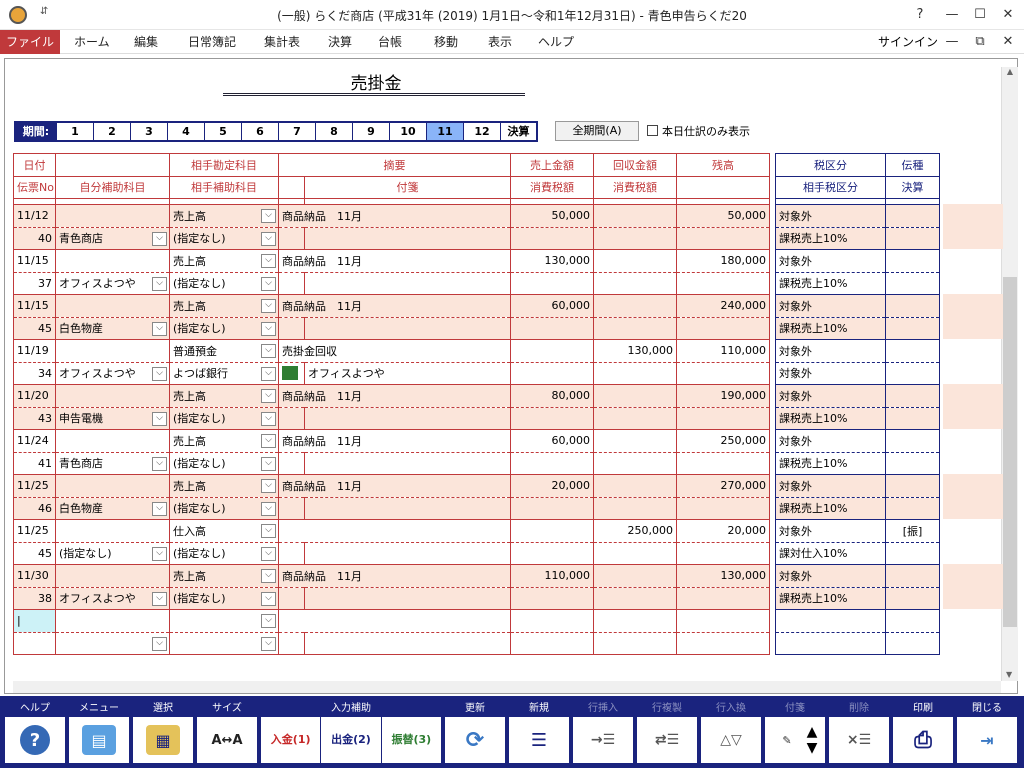  Describe the element at coordinates (552, 351) in the screenshot. I see `row-sales` at that location.